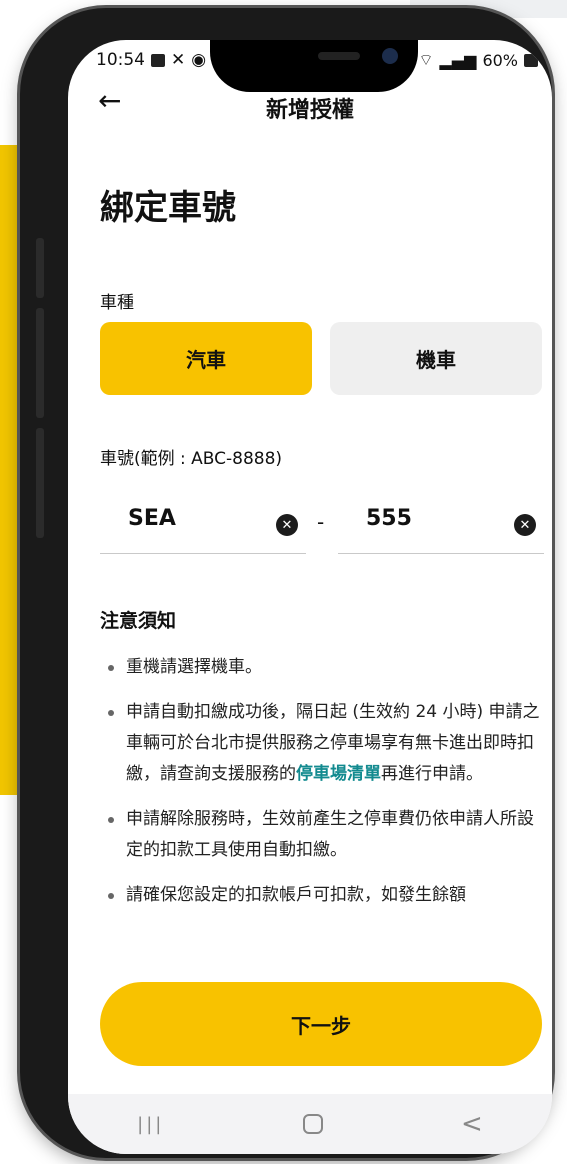  I want to click on header-title: 新增授權, so click(309, 110).